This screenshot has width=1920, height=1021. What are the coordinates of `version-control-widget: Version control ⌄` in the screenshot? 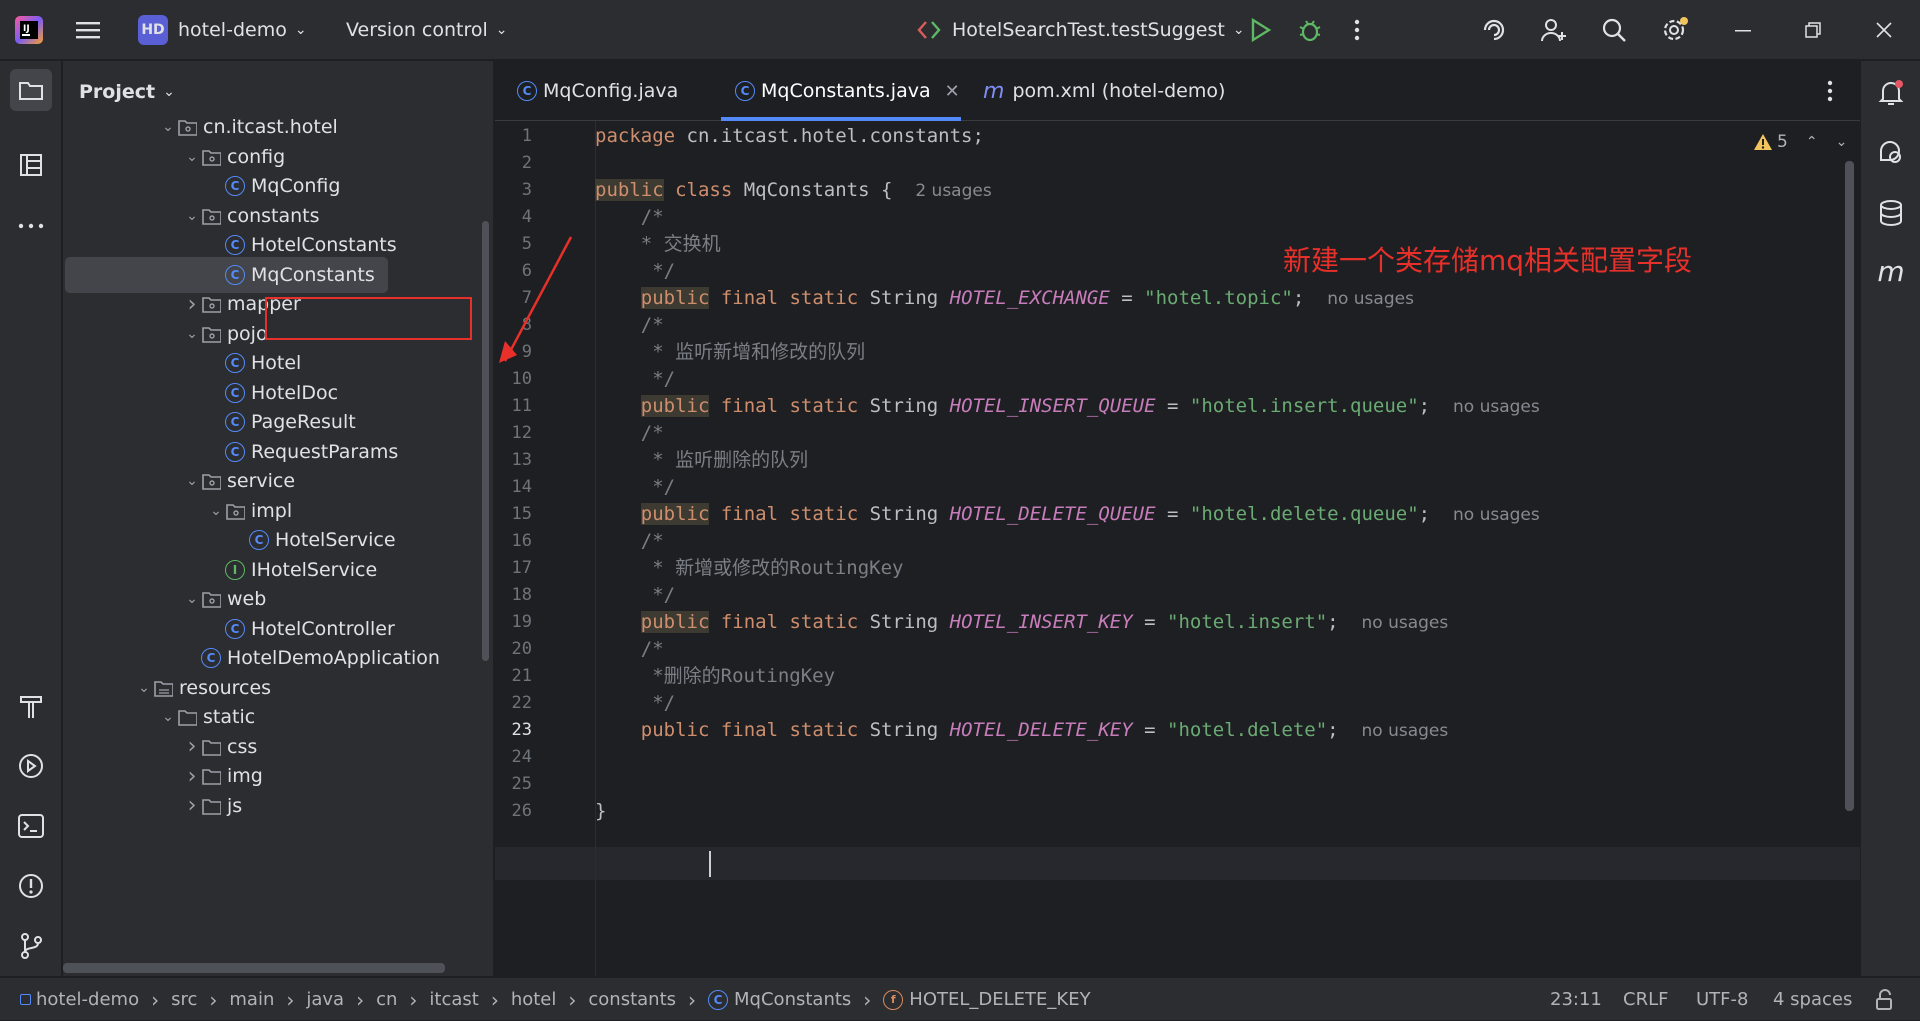 It's located at (427, 30).